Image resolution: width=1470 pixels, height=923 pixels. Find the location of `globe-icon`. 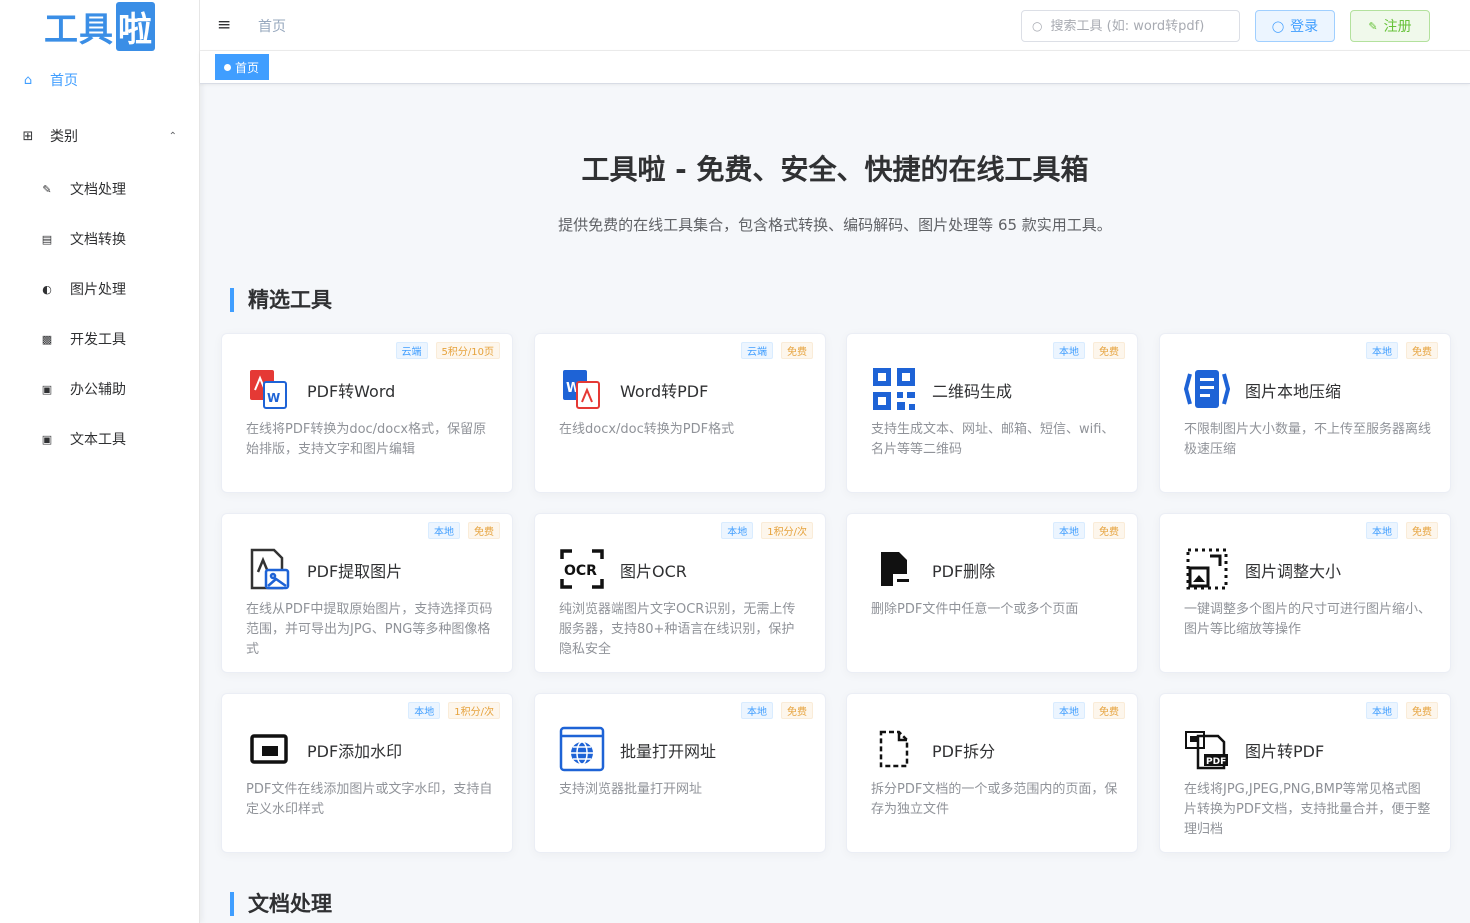

globe-icon is located at coordinates (582, 749).